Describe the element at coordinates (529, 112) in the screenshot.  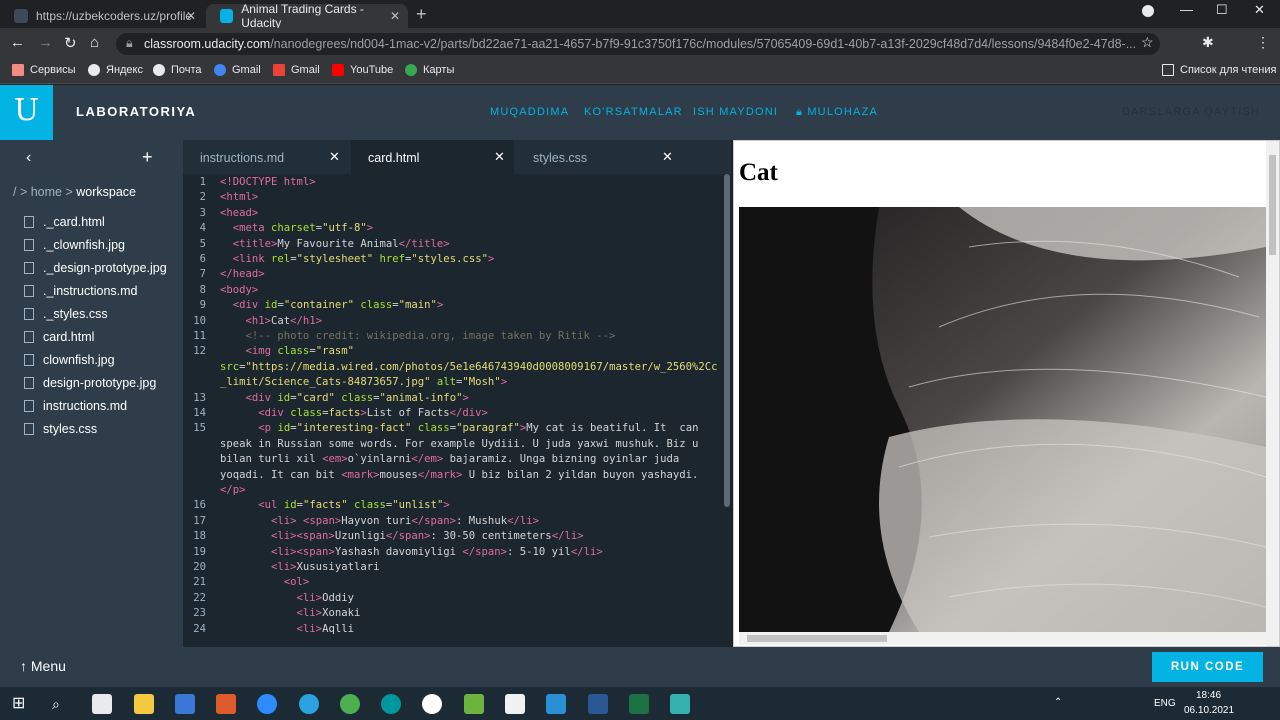
I see `nav-intro: MUQADDIMA` at that location.